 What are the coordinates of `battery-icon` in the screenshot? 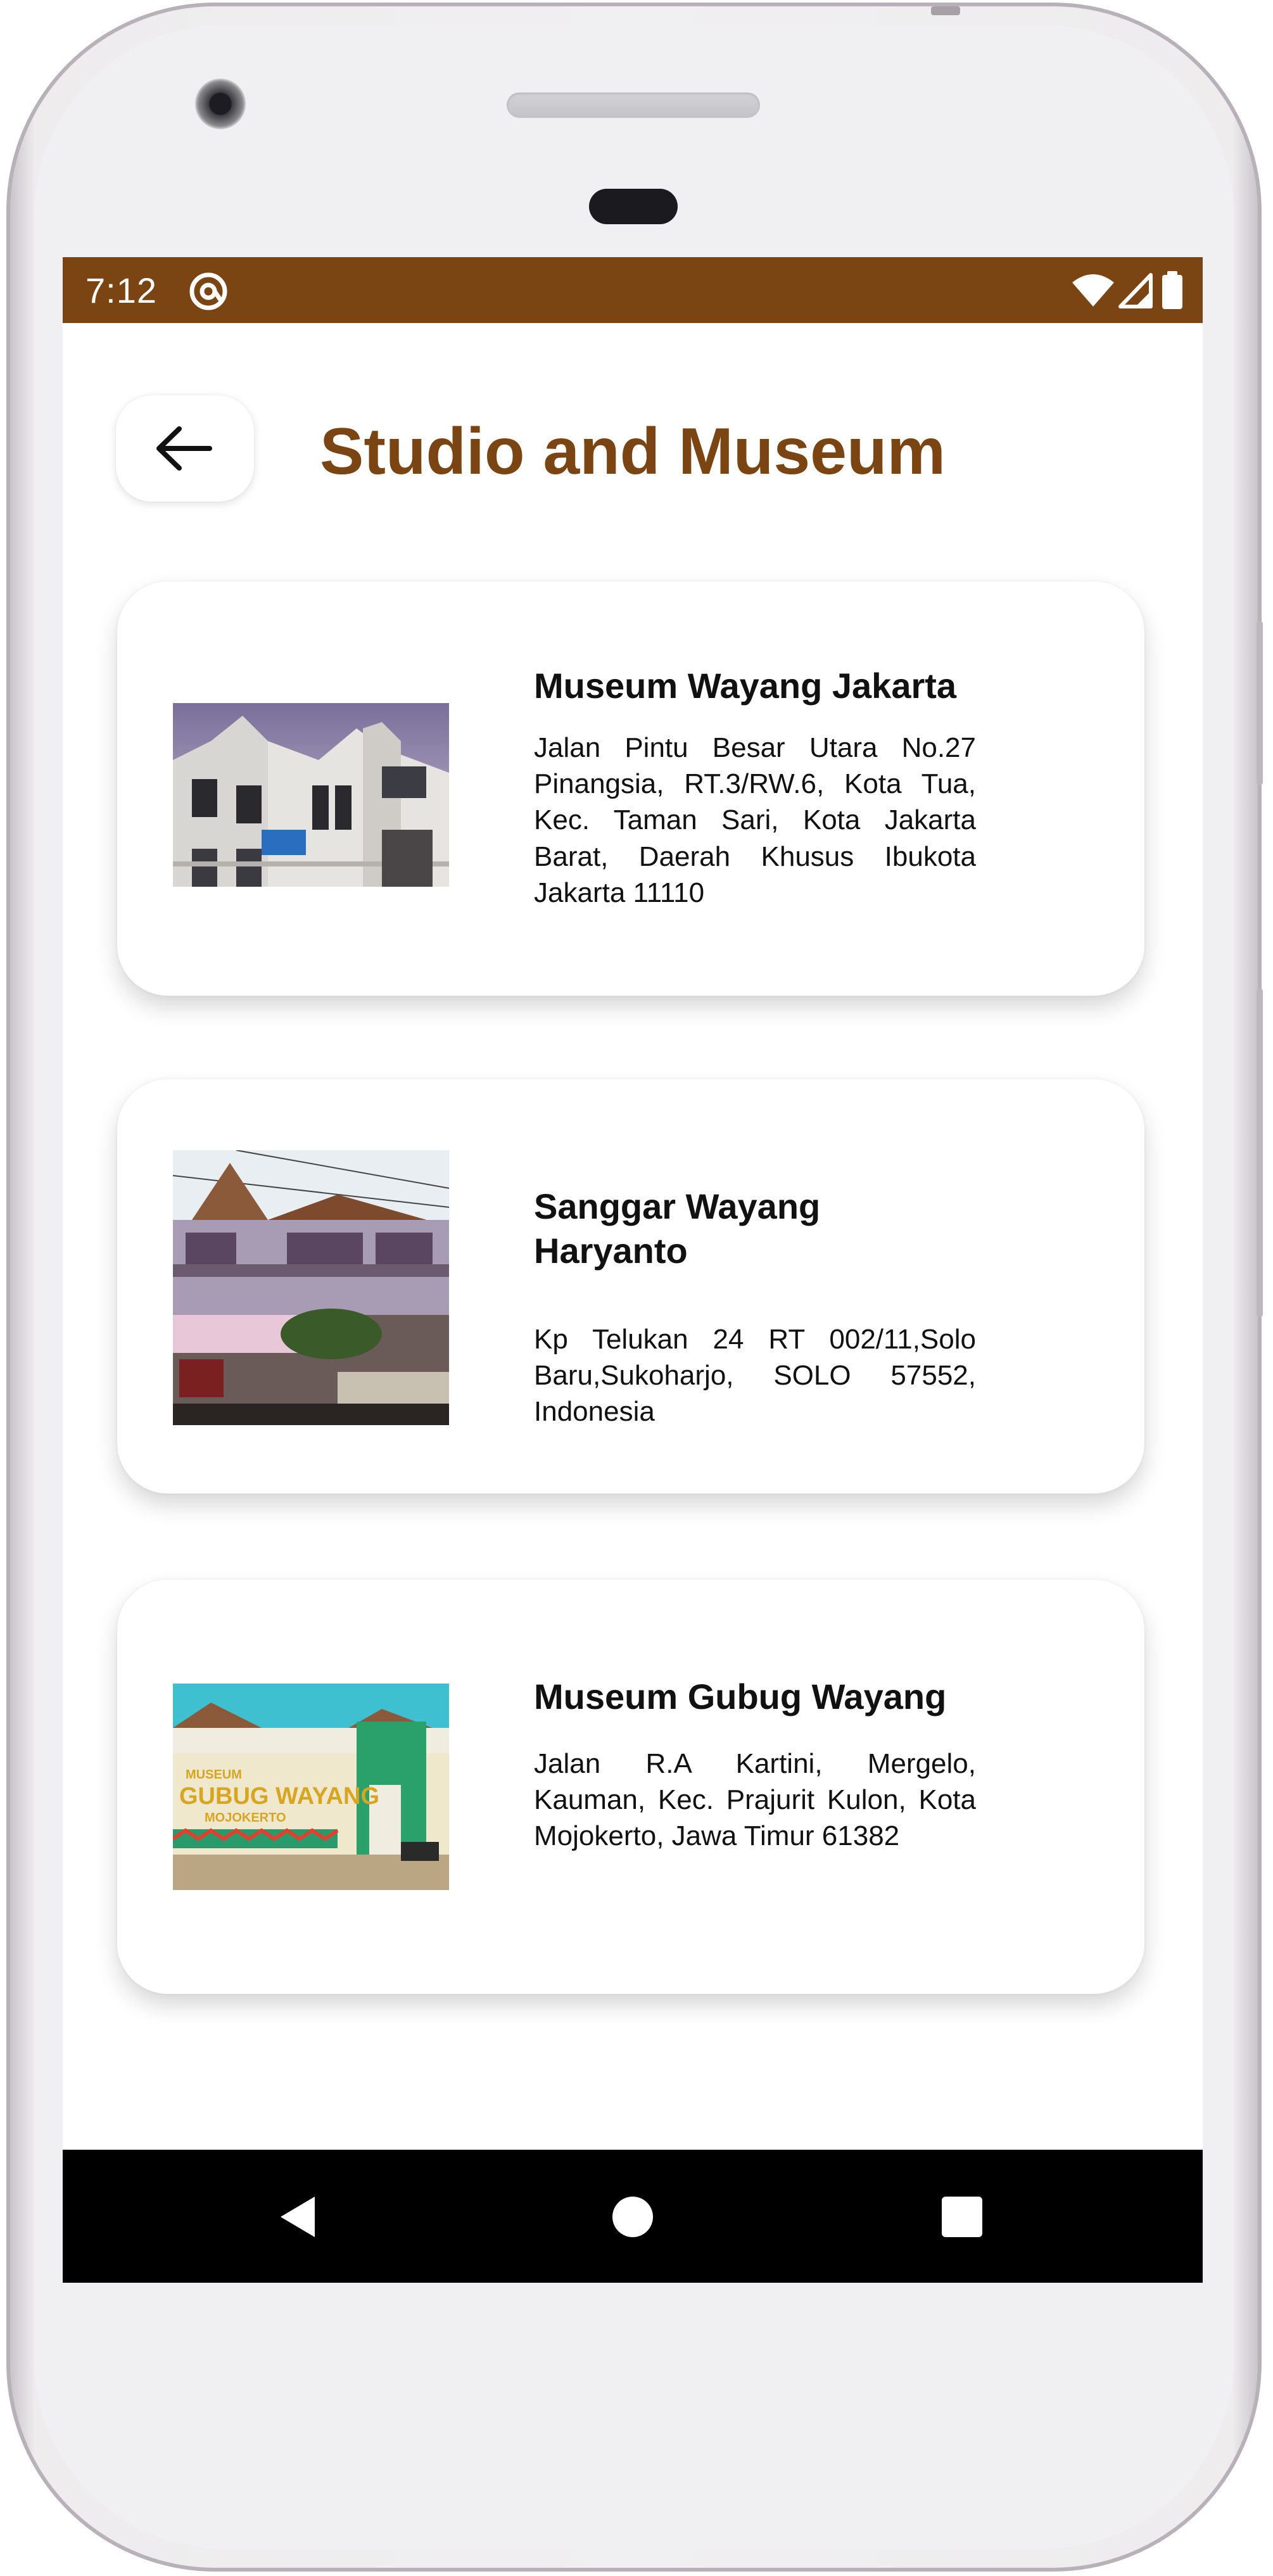 It's located at (1172, 290).